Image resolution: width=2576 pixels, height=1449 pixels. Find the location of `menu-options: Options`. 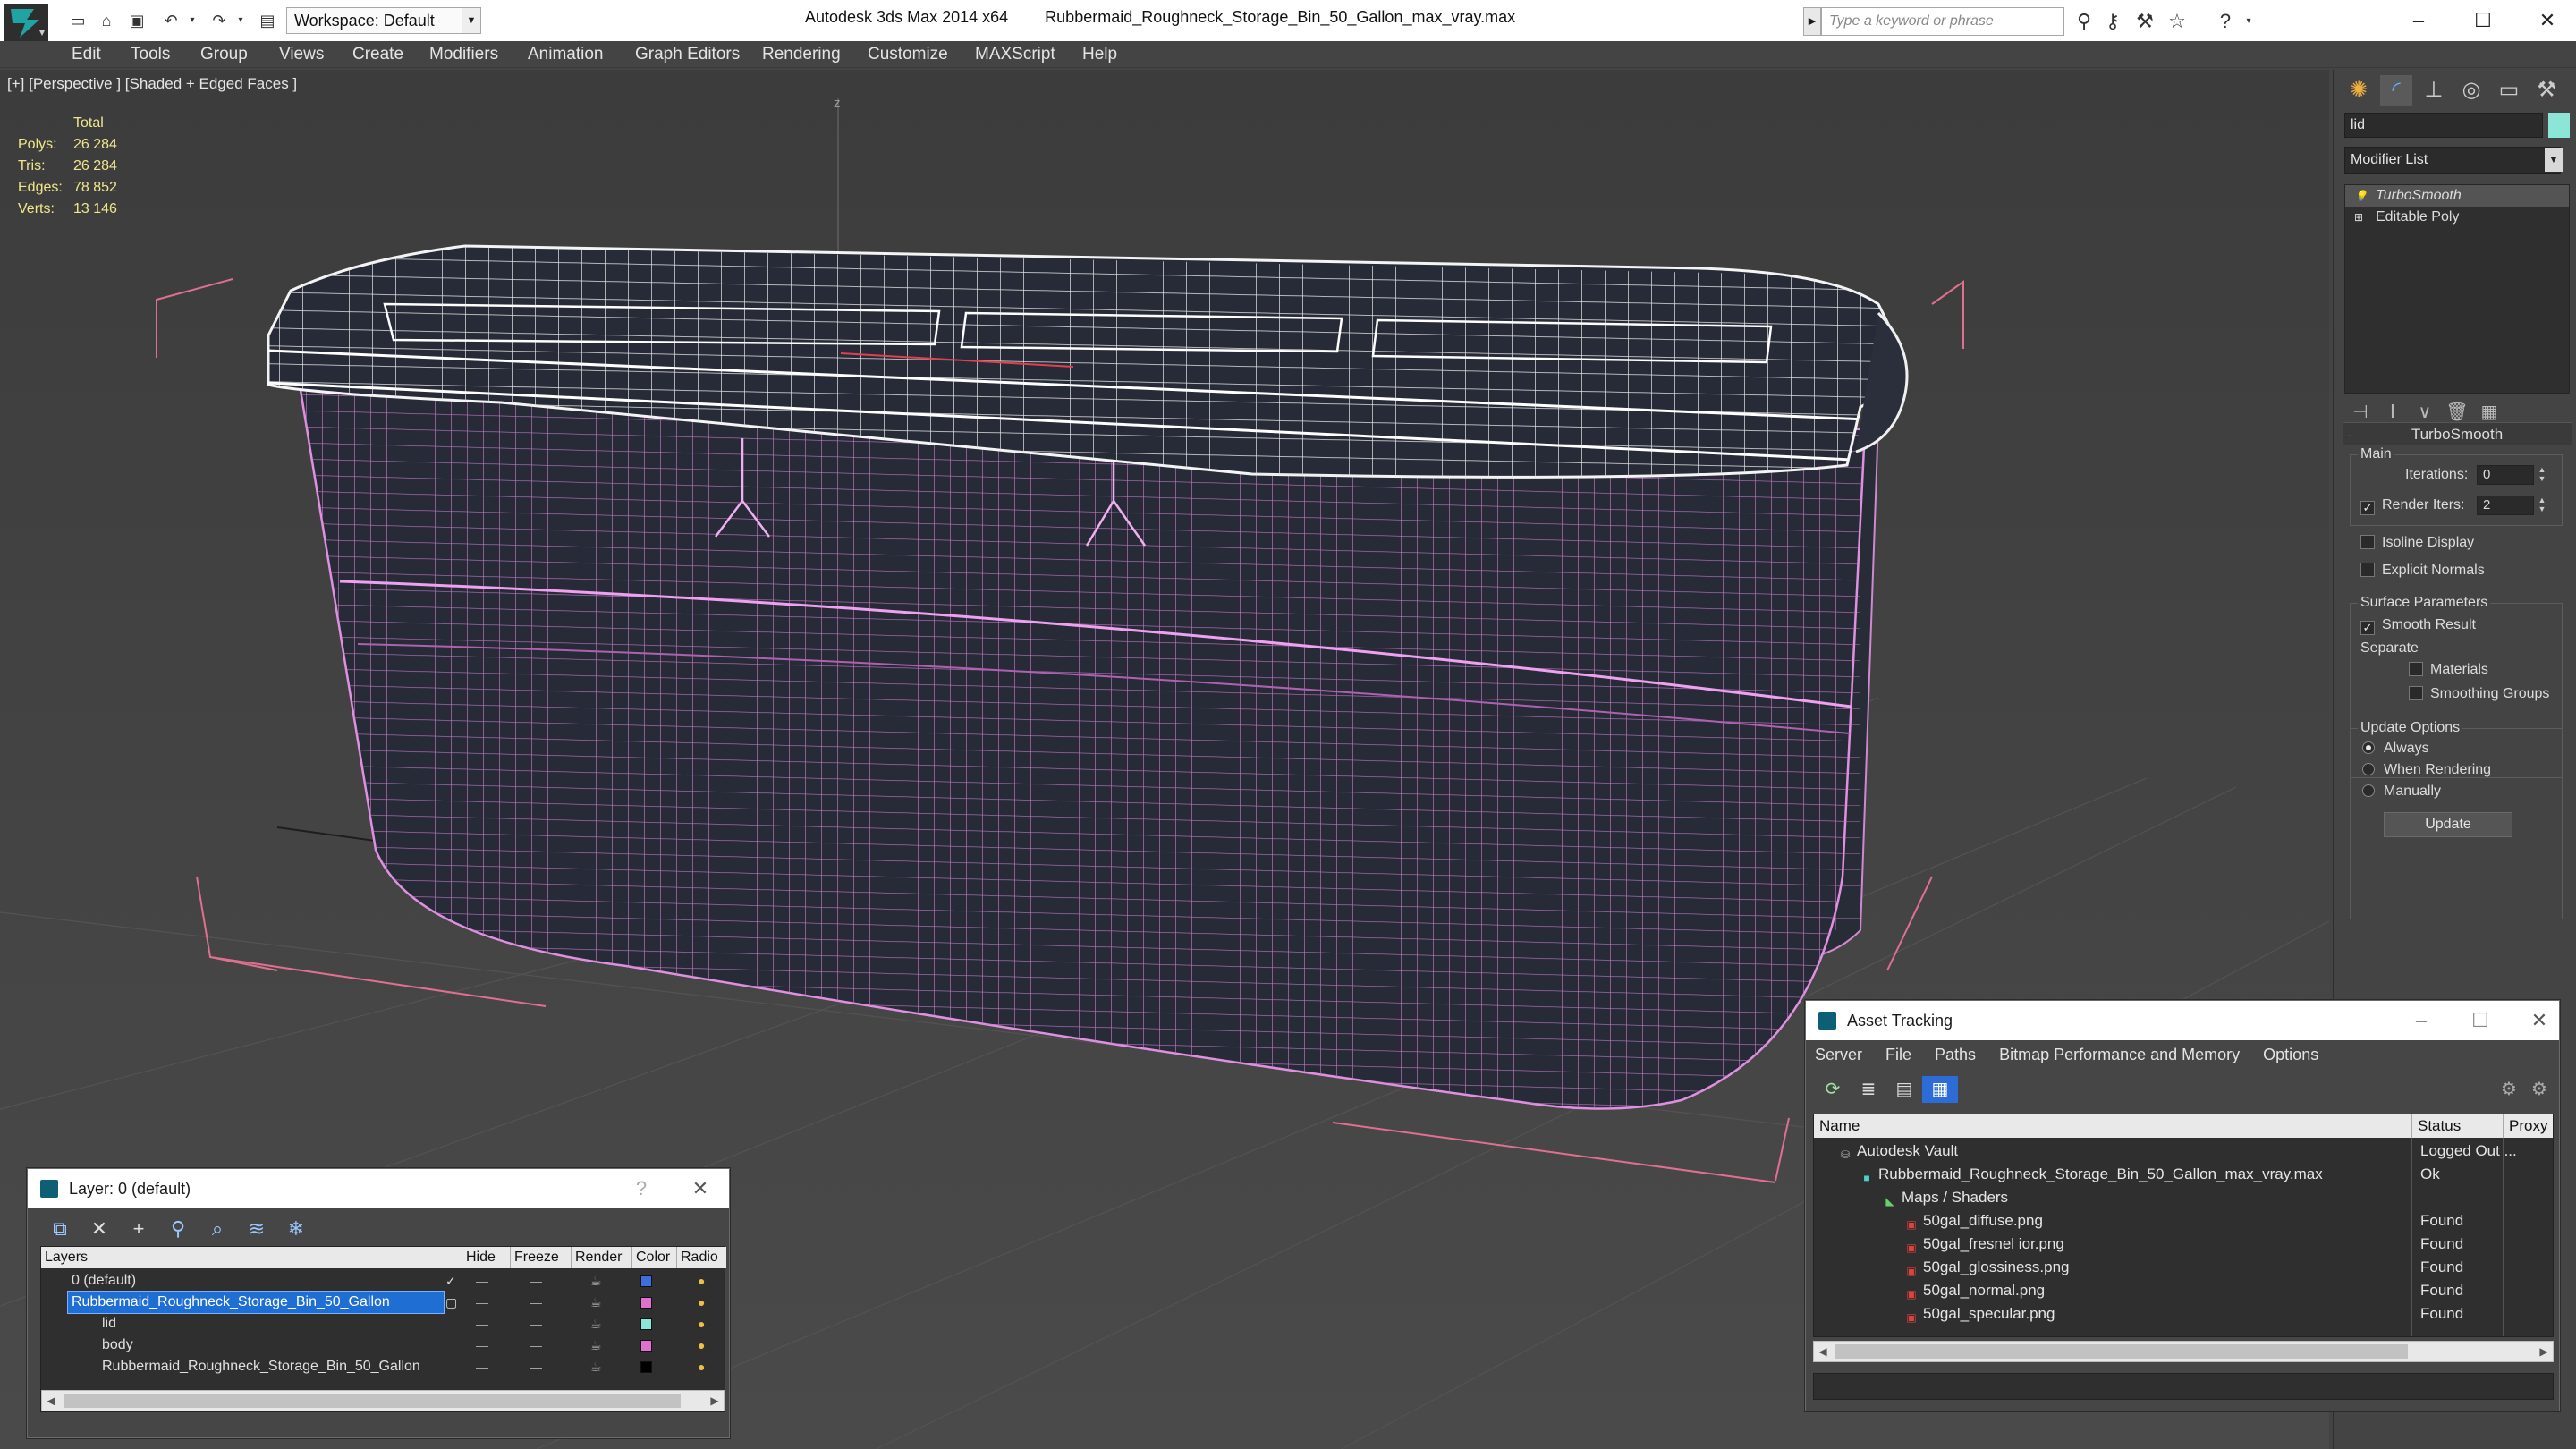

menu-options: Options is located at coordinates (2290, 1054).